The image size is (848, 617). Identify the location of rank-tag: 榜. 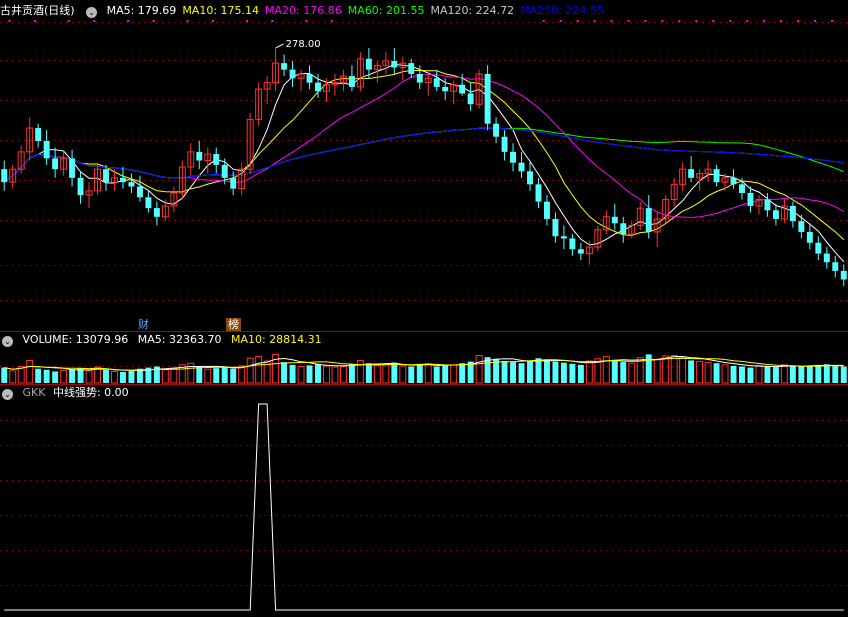
(233, 324).